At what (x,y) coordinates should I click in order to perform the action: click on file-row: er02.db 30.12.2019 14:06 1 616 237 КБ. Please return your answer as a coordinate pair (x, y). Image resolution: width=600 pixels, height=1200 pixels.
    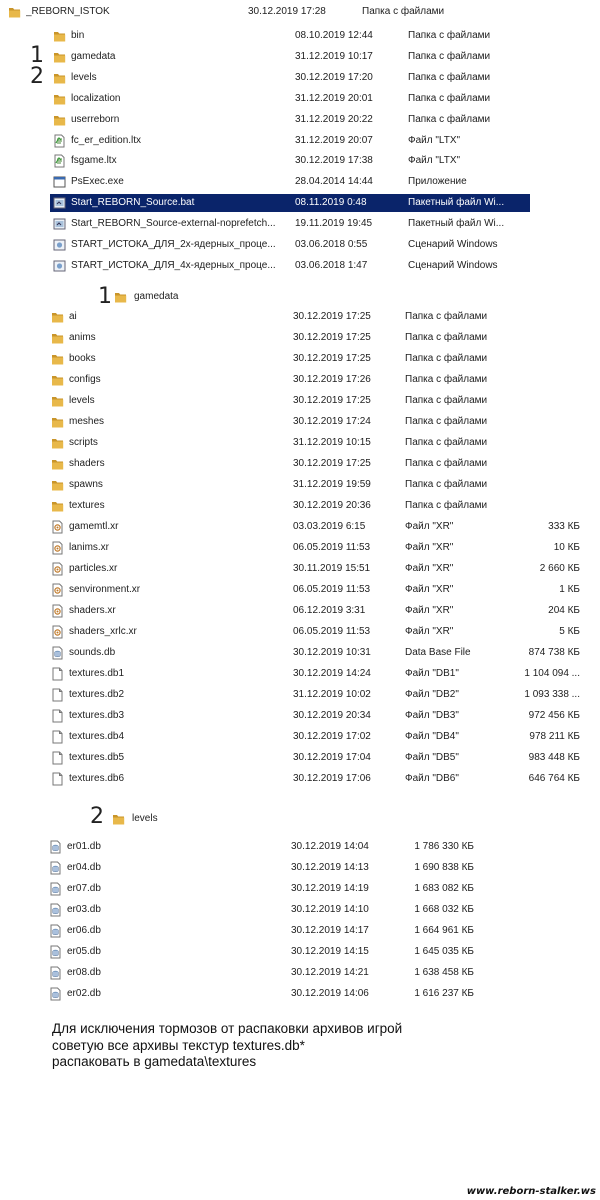
    Looking at the image, I should click on (266, 994).